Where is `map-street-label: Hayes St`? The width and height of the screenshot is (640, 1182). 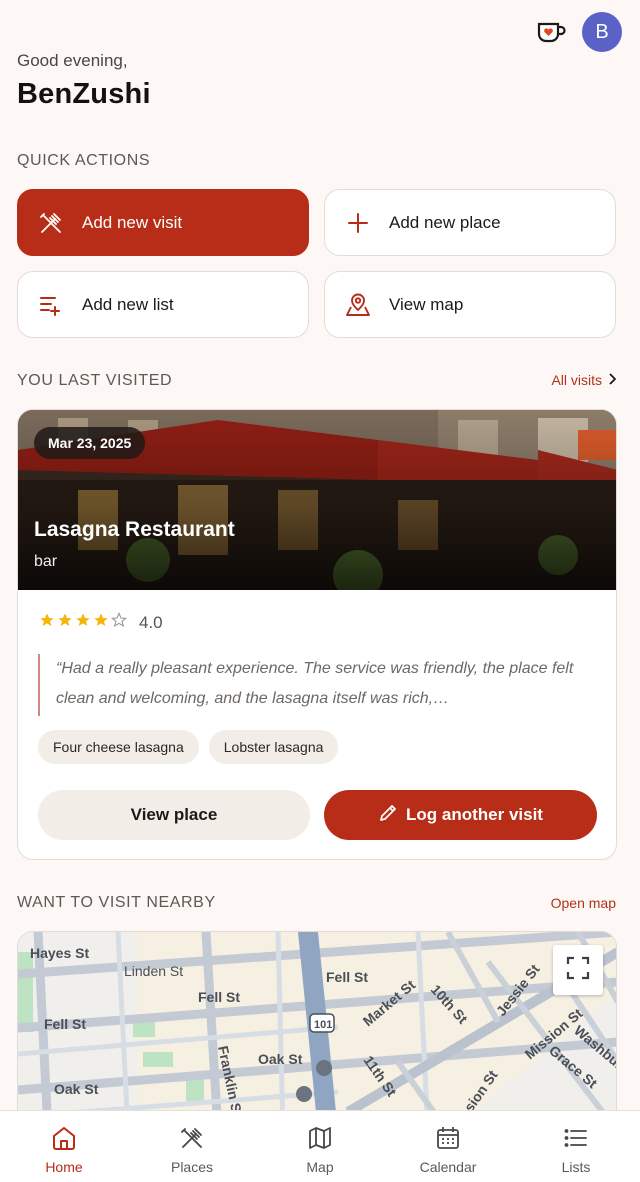 map-street-label: Hayes St is located at coordinates (59, 953).